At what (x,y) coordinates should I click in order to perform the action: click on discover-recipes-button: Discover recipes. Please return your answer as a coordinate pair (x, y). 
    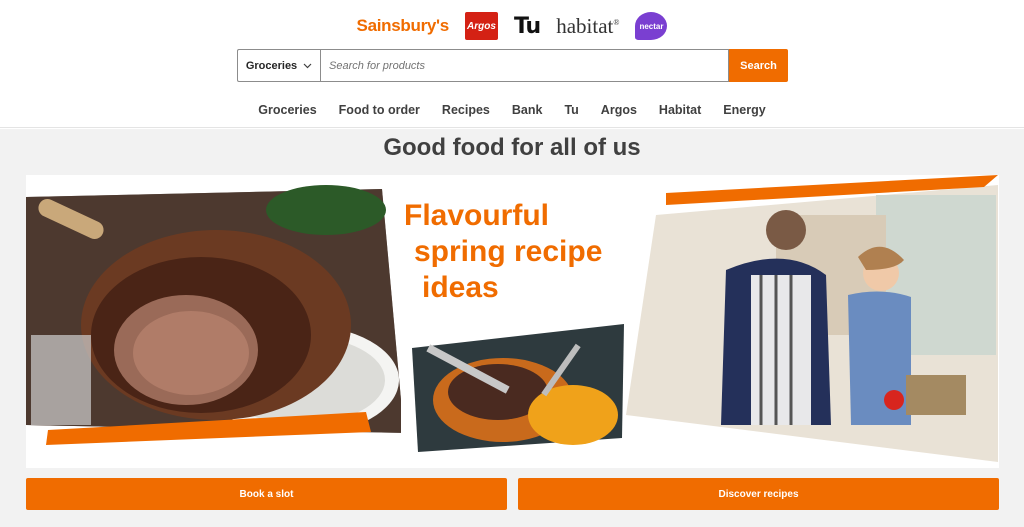
    Looking at the image, I should click on (758, 494).